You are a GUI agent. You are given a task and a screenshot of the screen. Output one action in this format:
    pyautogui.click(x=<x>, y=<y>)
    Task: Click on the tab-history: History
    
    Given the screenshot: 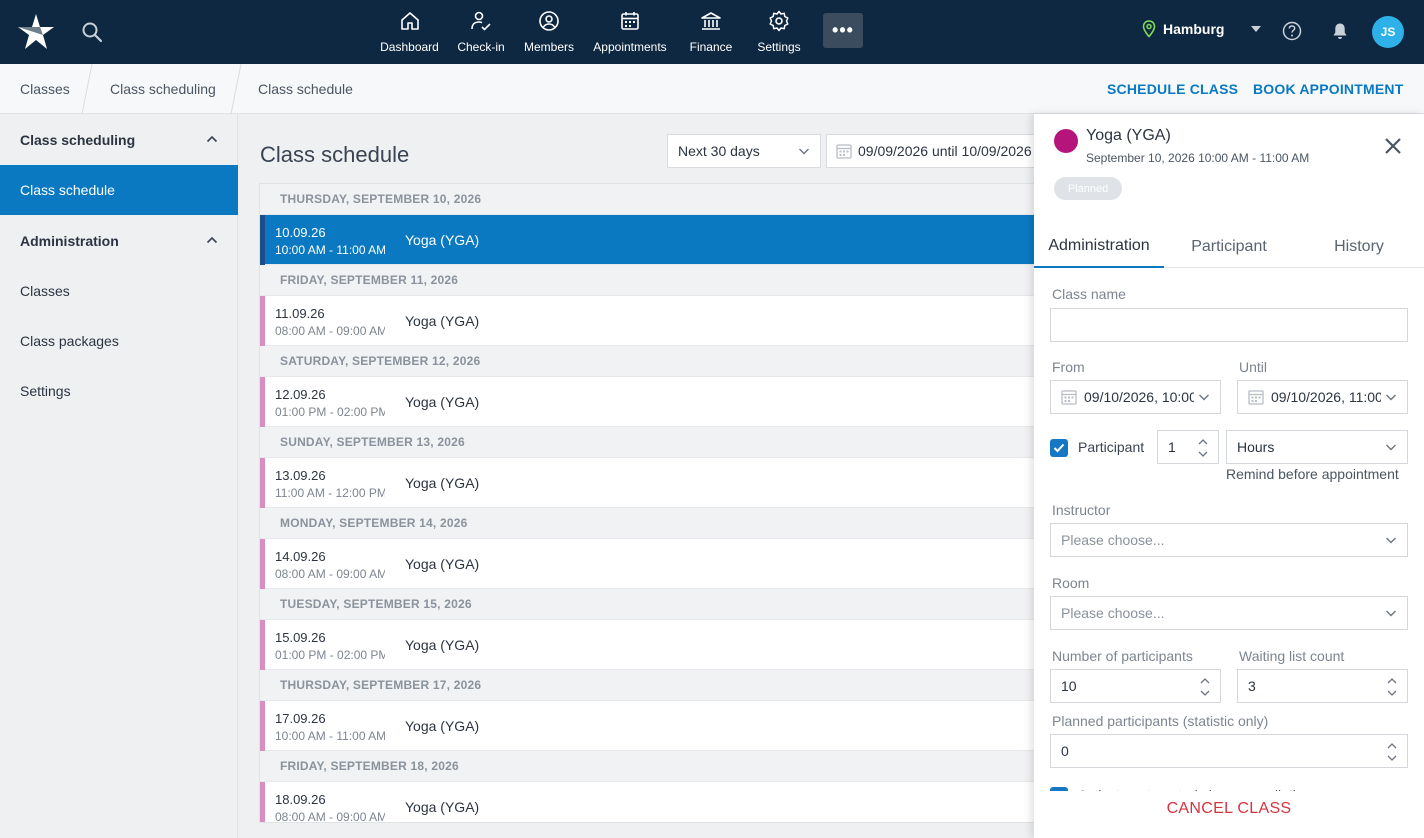 What is the action you would take?
    pyautogui.click(x=1359, y=247)
    